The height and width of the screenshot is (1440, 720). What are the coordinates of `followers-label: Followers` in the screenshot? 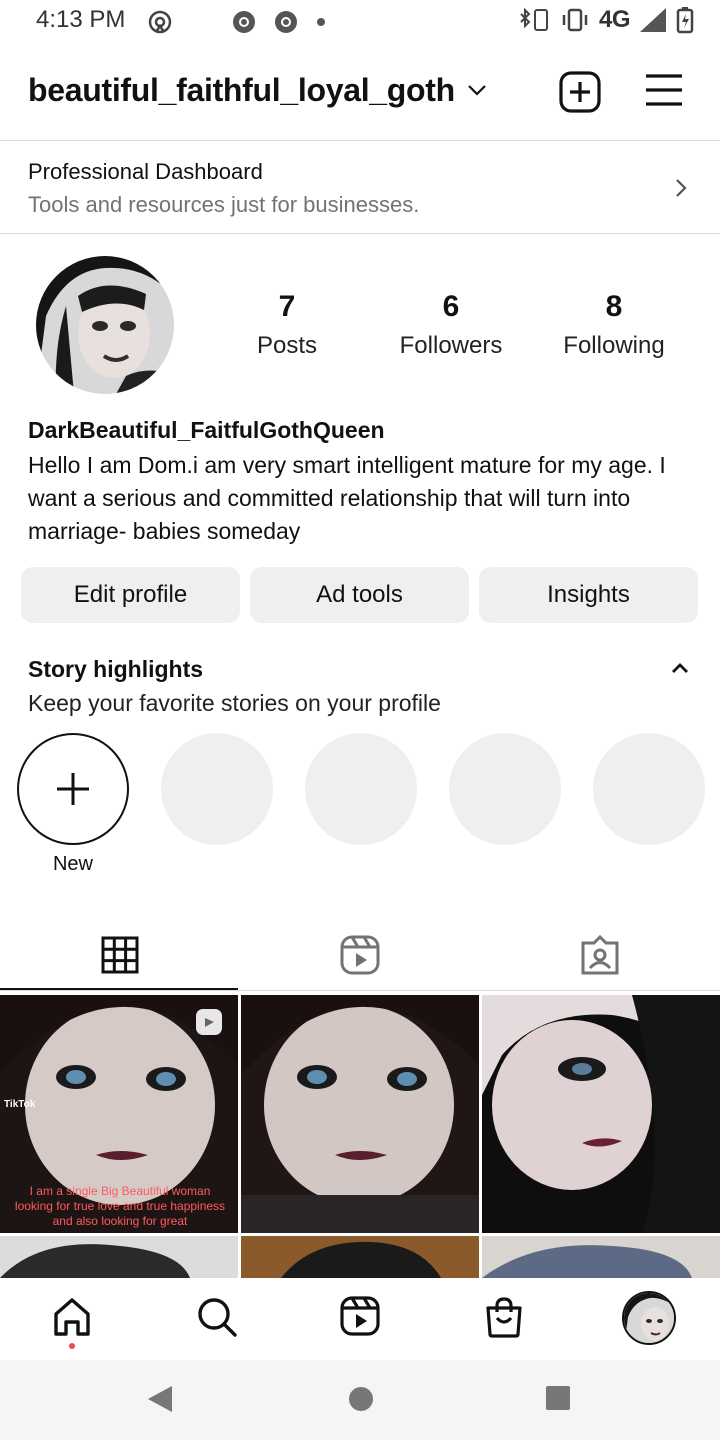 It's located at (451, 345).